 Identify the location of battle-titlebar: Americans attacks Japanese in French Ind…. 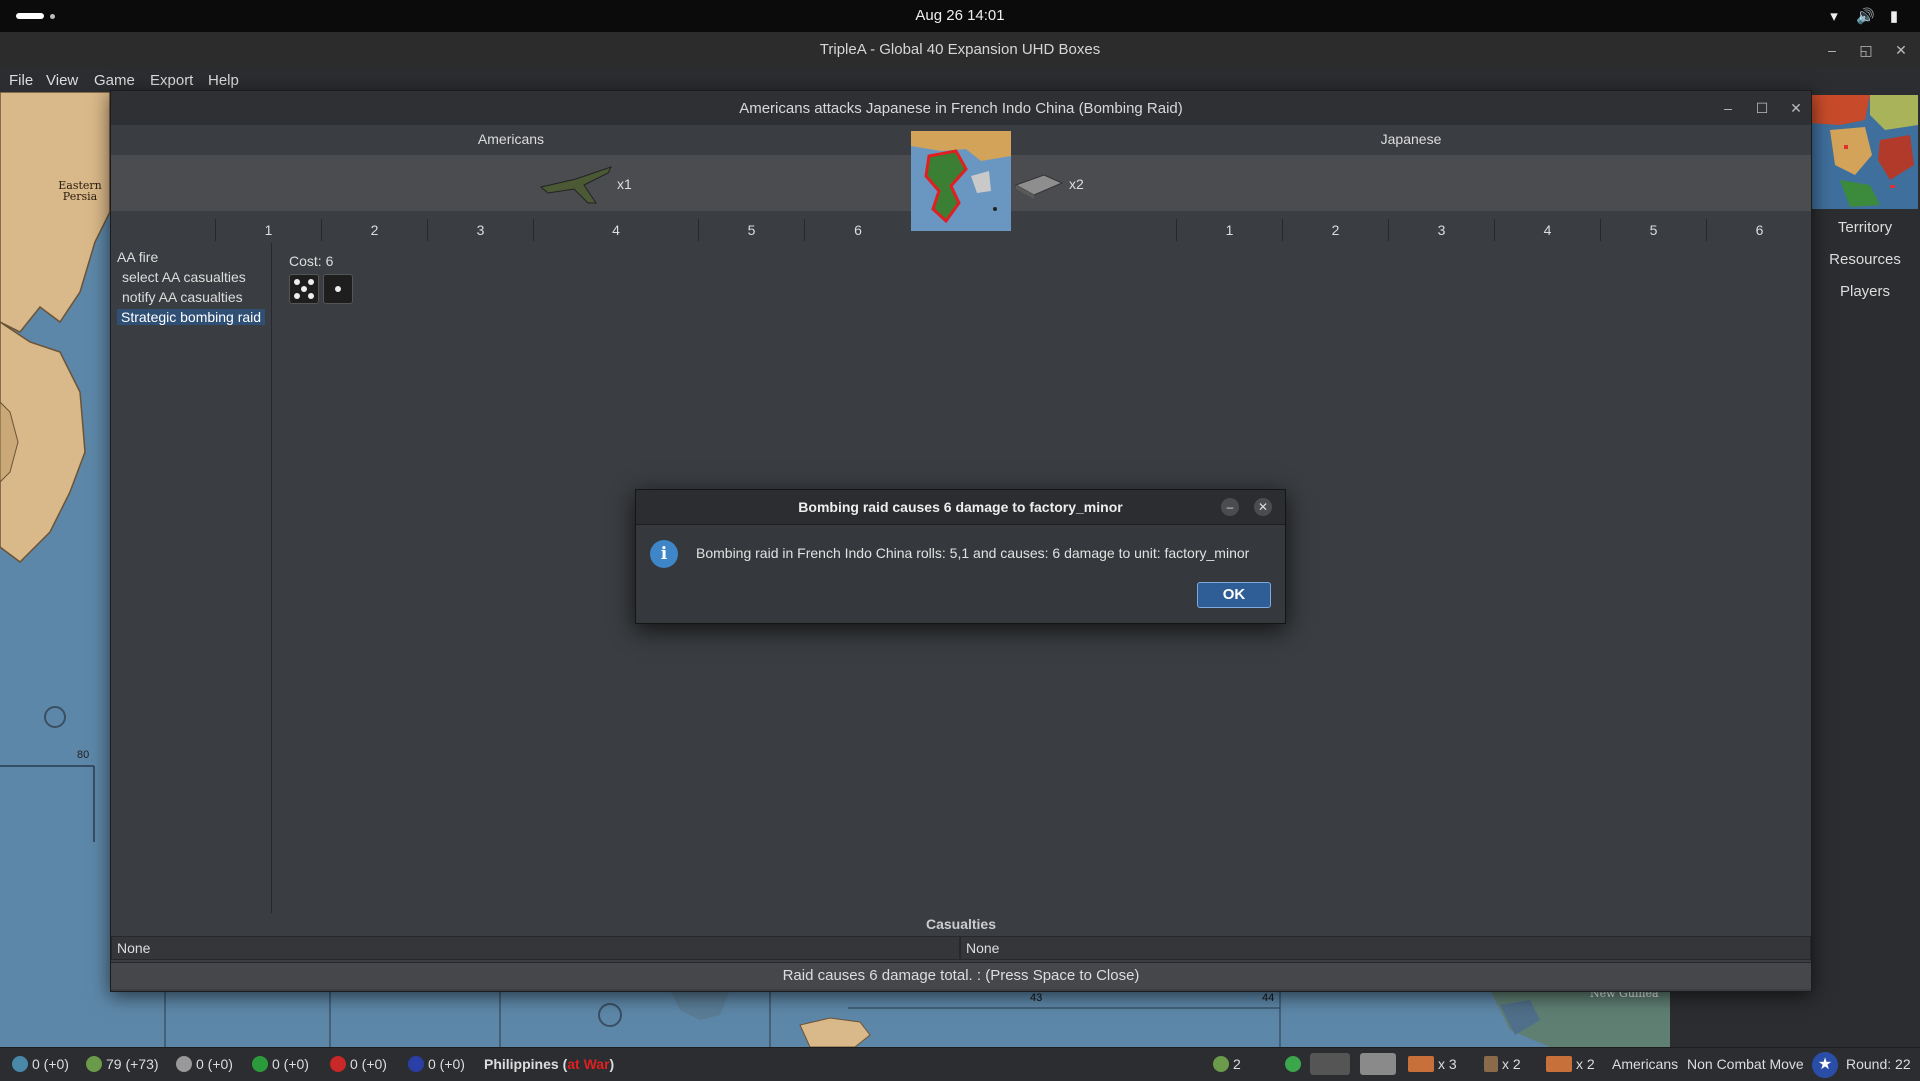
(961, 108).